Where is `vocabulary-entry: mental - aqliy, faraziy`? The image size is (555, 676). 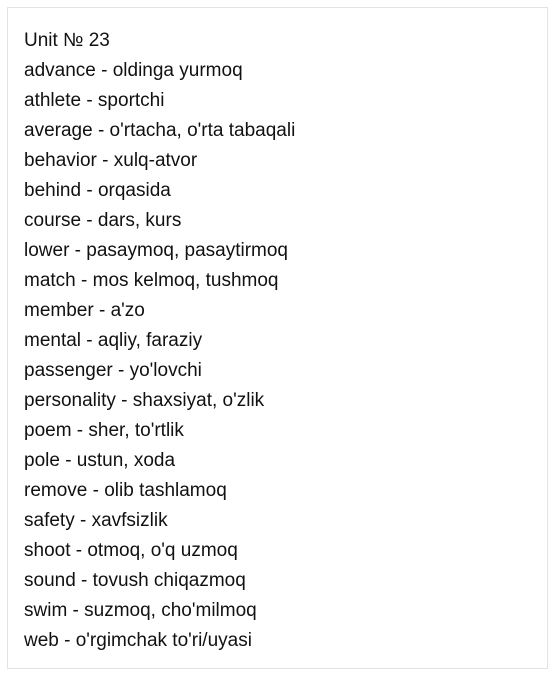
vocabulary-entry: mental - aqliy, faraziy is located at coordinates (113, 340).